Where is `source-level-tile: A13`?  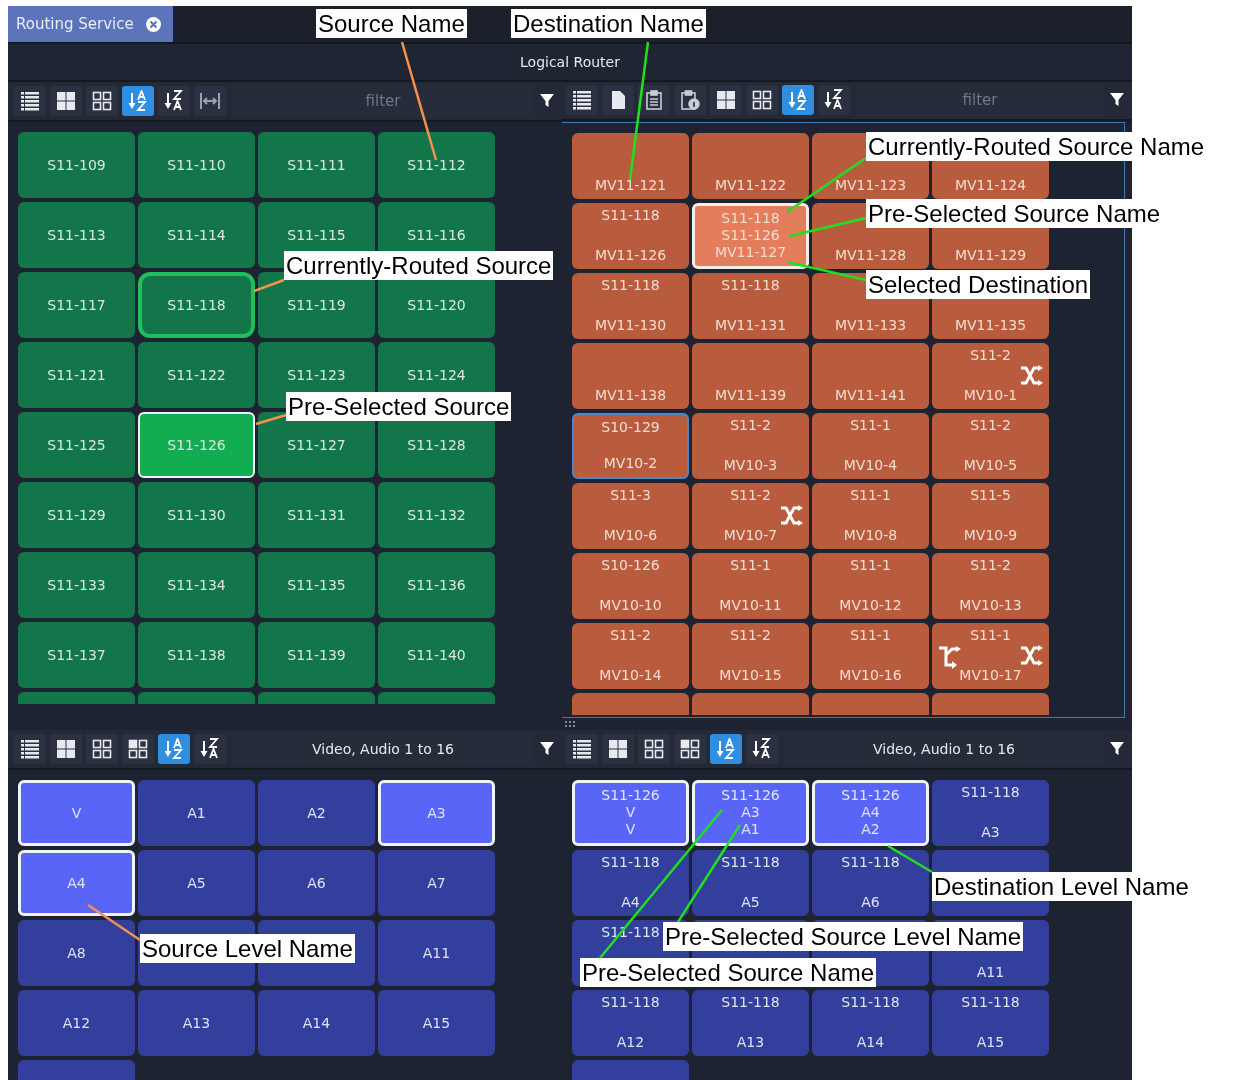 source-level-tile: A13 is located at coordinates (196, 1023).